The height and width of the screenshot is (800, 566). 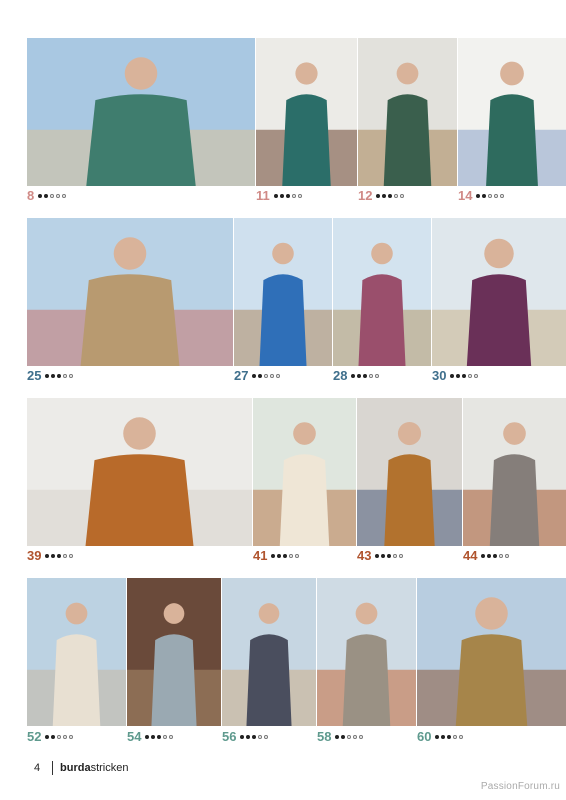 I want to click on caption-12: 12, so click(x=381, y=196).